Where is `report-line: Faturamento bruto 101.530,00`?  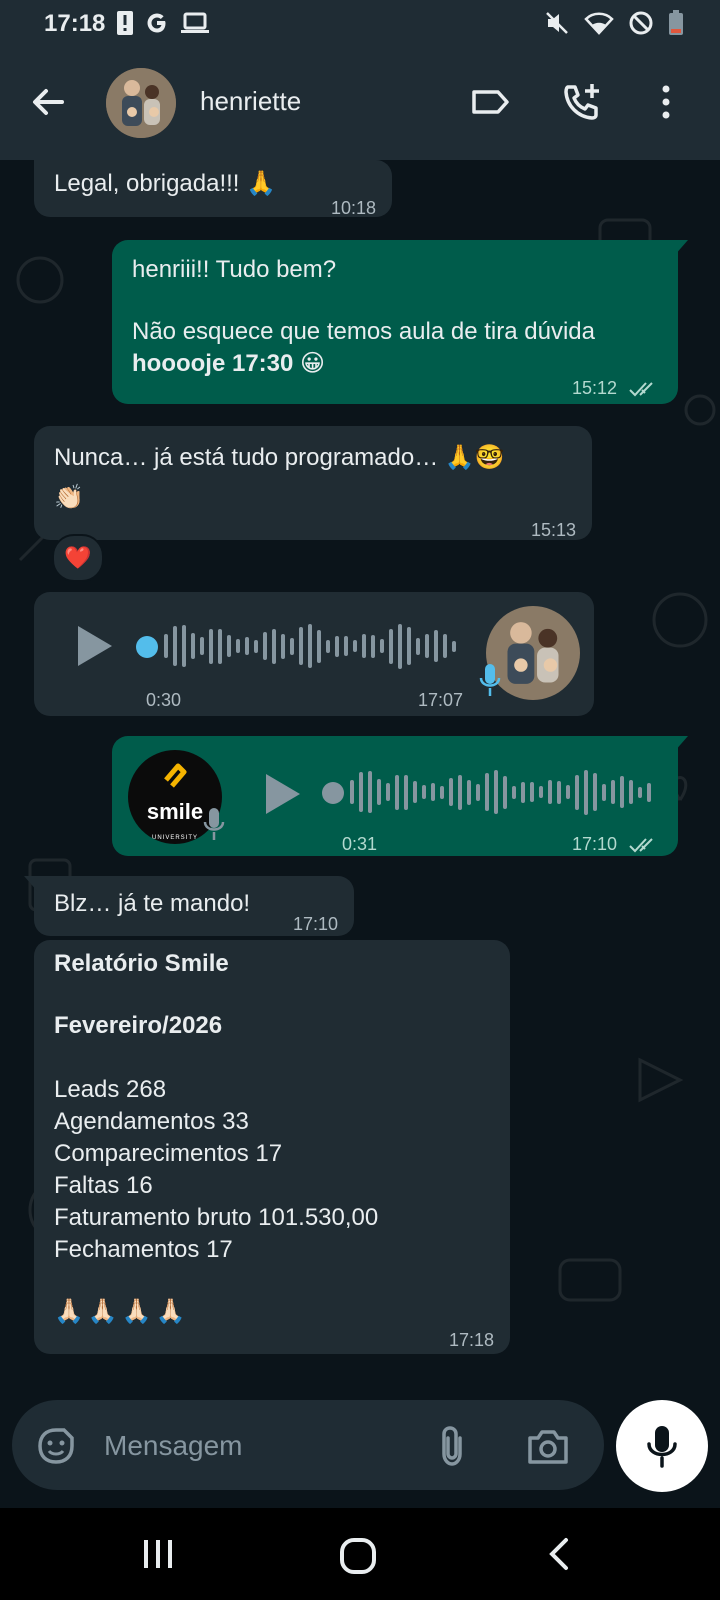
report-line: Faturamento bruto 101.530,00 is located at coordinates (216, 1217).